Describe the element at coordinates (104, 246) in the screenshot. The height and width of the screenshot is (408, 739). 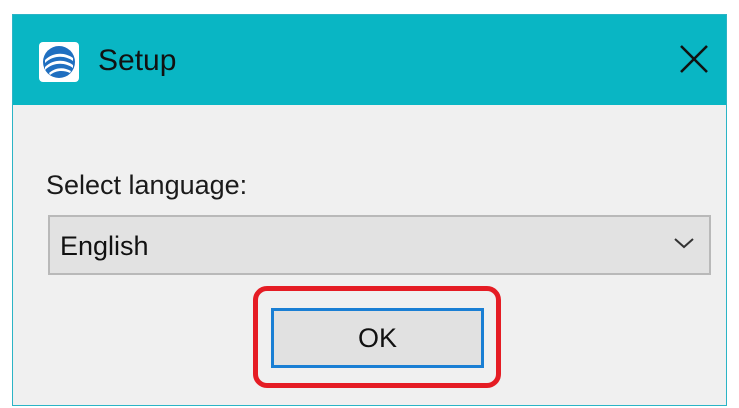
I see `language-select-value: English` at that location.